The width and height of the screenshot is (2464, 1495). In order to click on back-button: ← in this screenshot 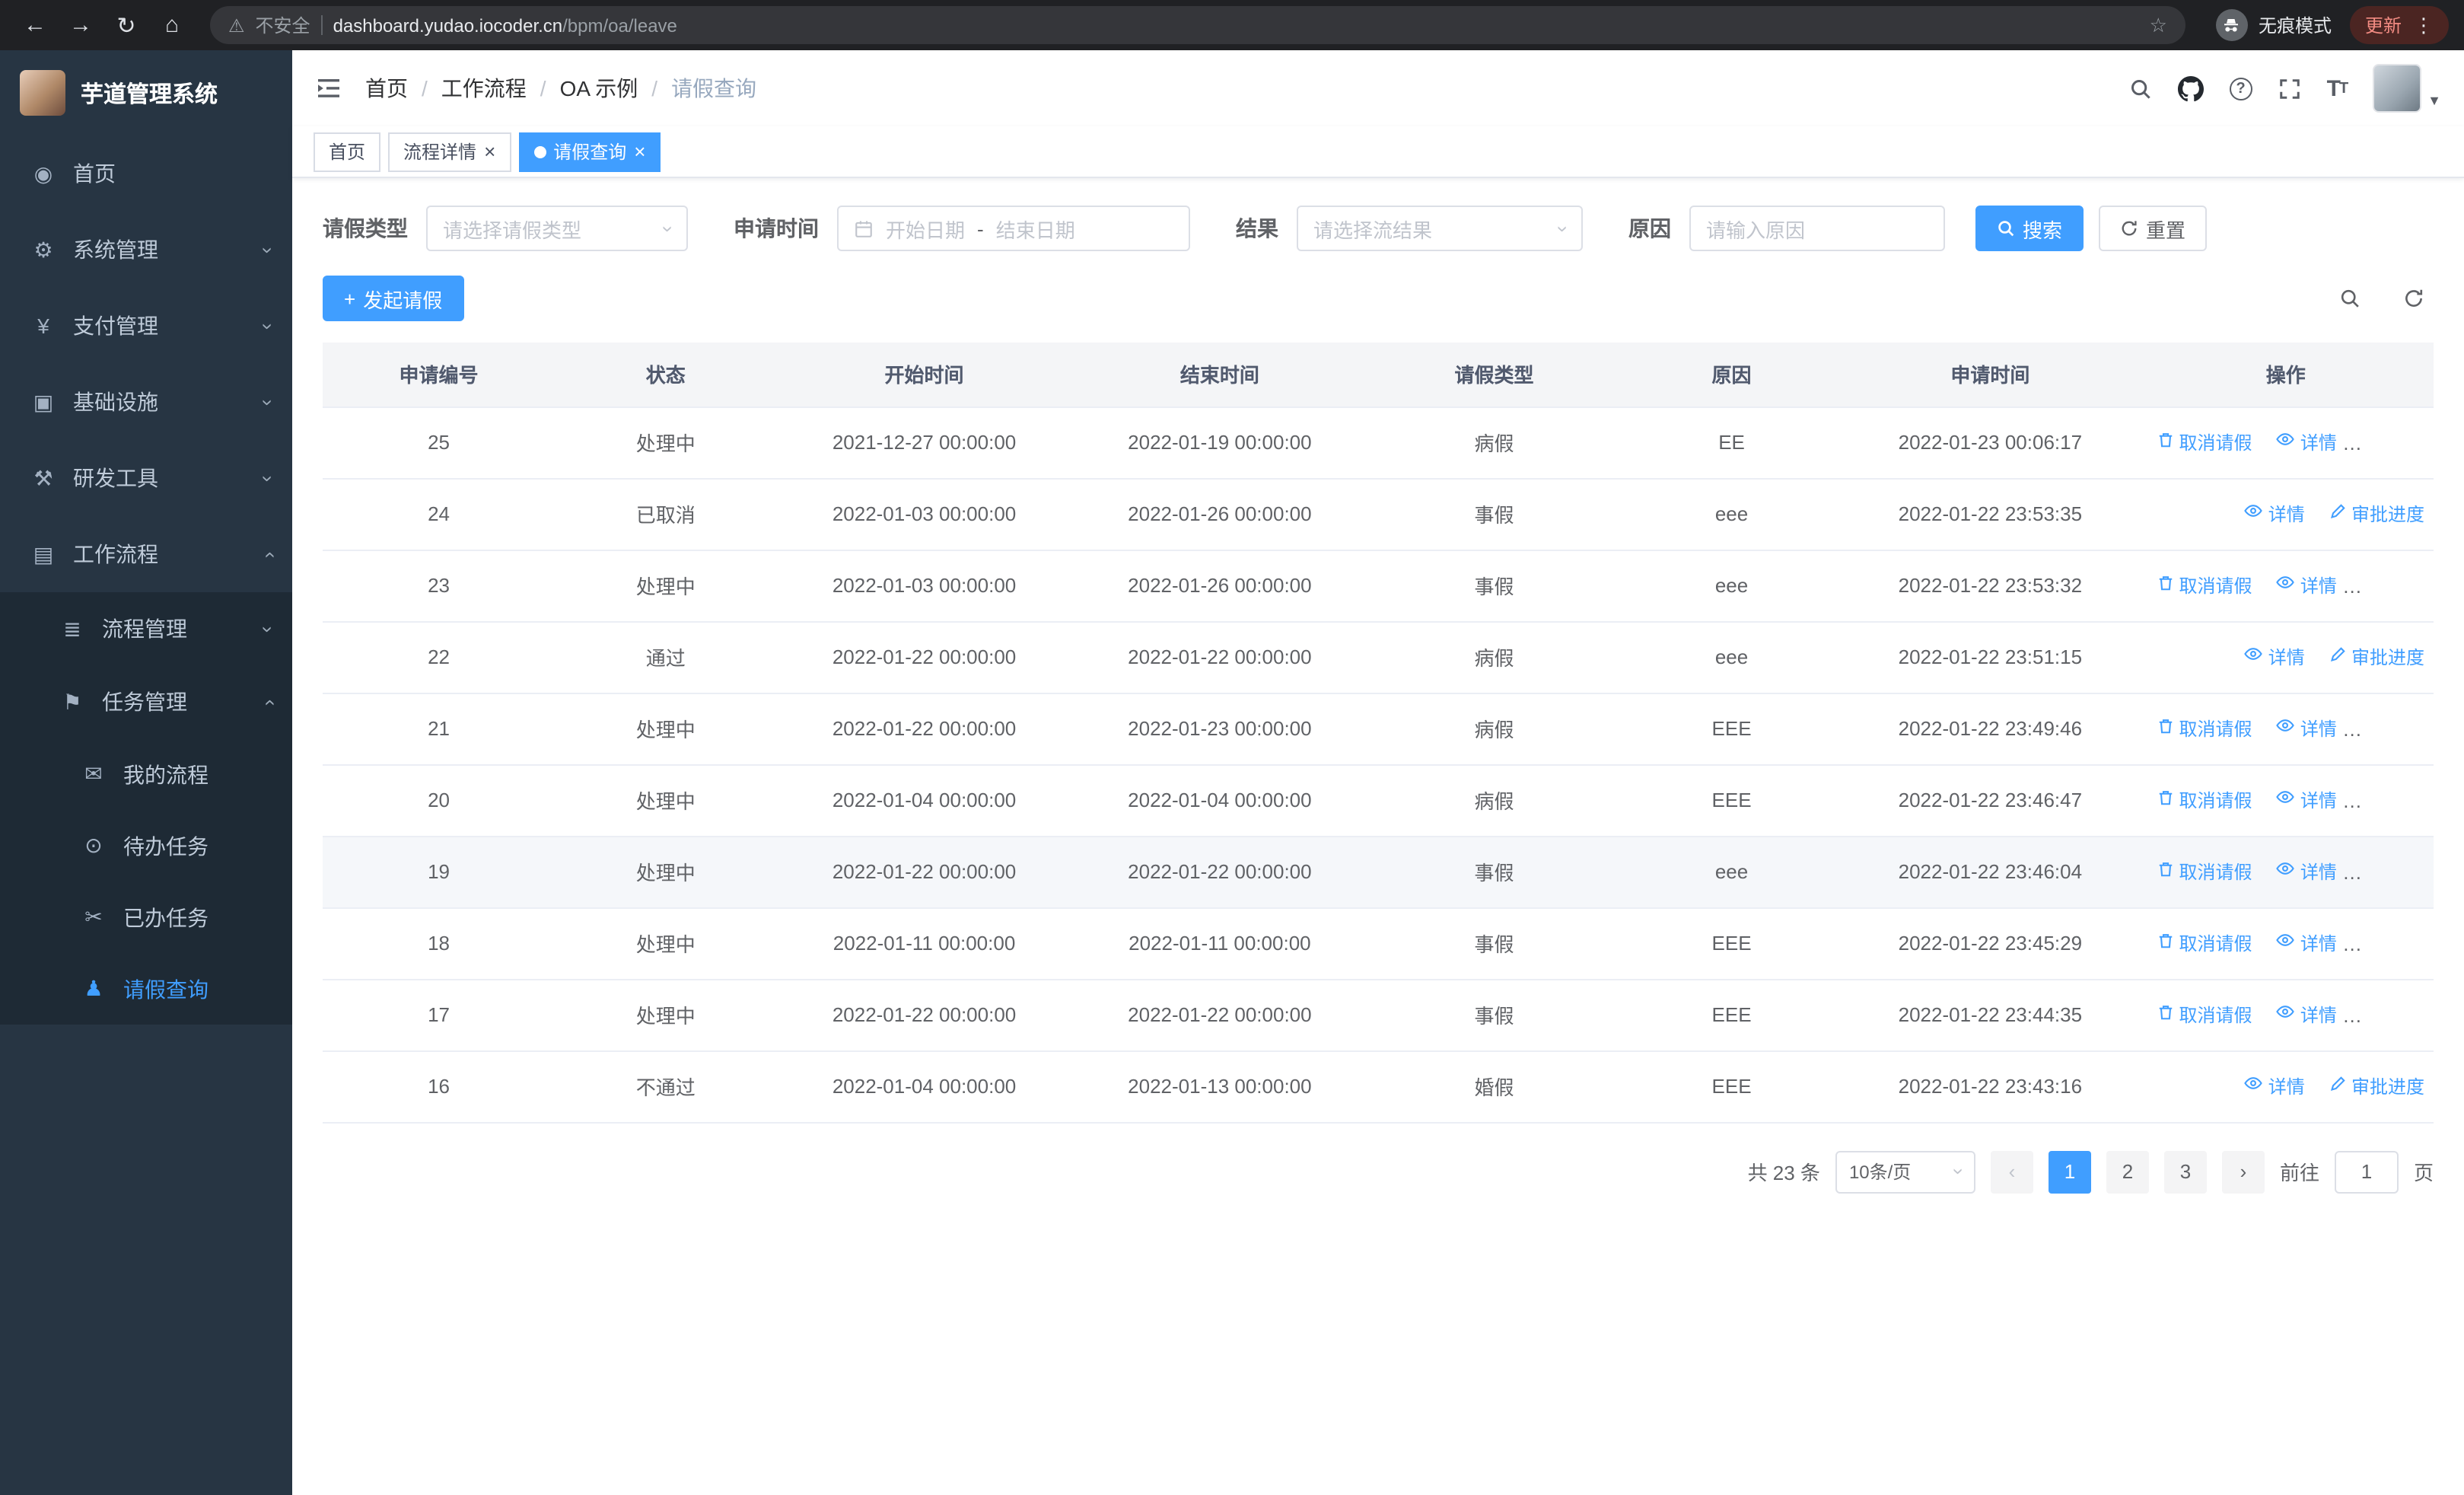, I will do `click(35, 25)`.